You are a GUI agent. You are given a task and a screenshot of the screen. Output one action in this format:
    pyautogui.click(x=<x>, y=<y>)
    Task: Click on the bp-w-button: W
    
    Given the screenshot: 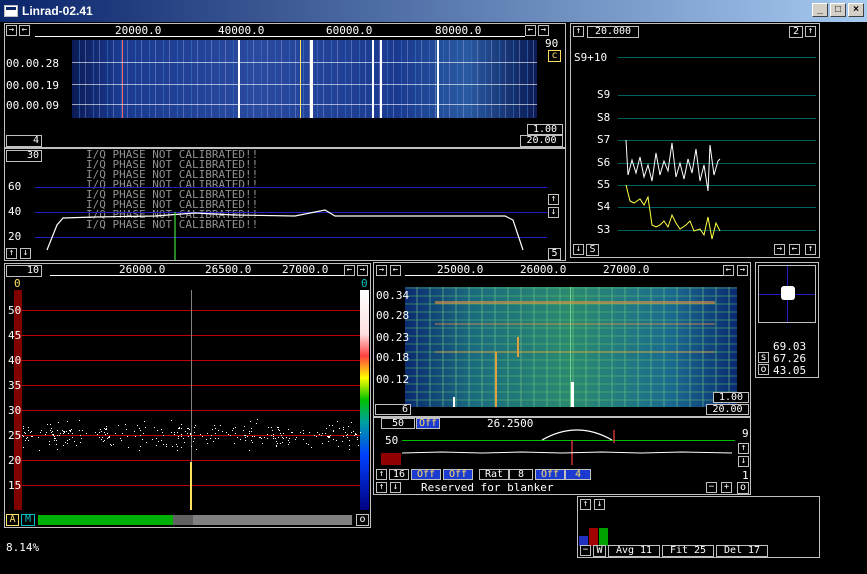 What is the action you would take?
    pyautogui.click(x=599, y=551)
    